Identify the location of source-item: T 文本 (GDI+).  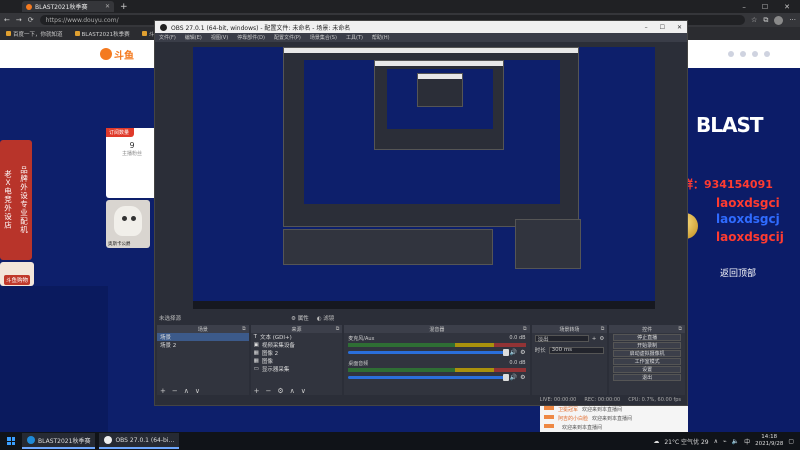
(297, 337).